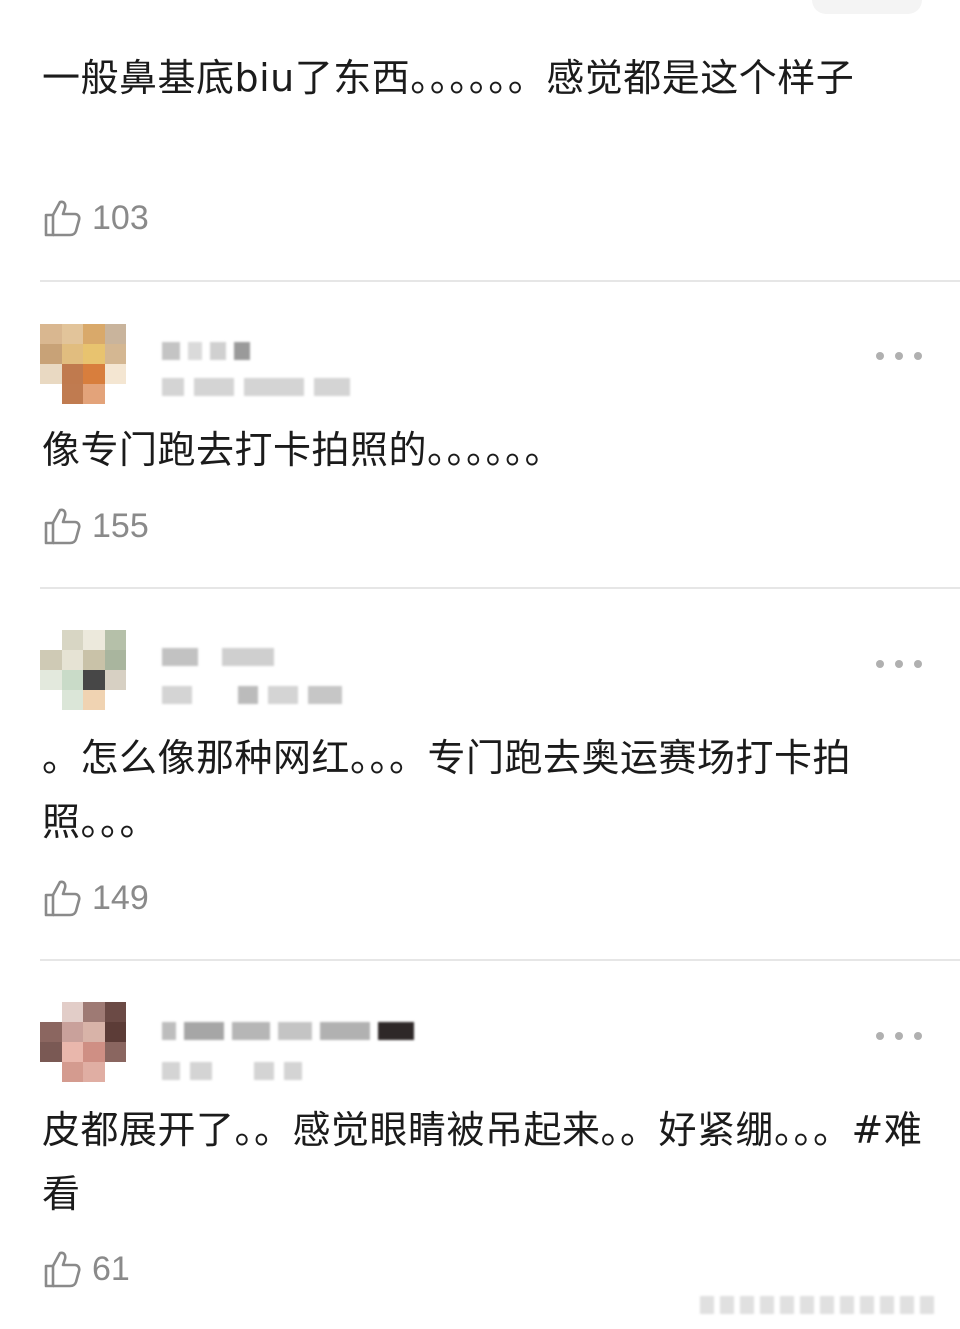  What do you see at coordinates (448, 78) in the screenshot?
I see `comment-text: 一般鼻基底biu了东西。。。。。。感觉都是这个样子` at bounding box center [448, 78].